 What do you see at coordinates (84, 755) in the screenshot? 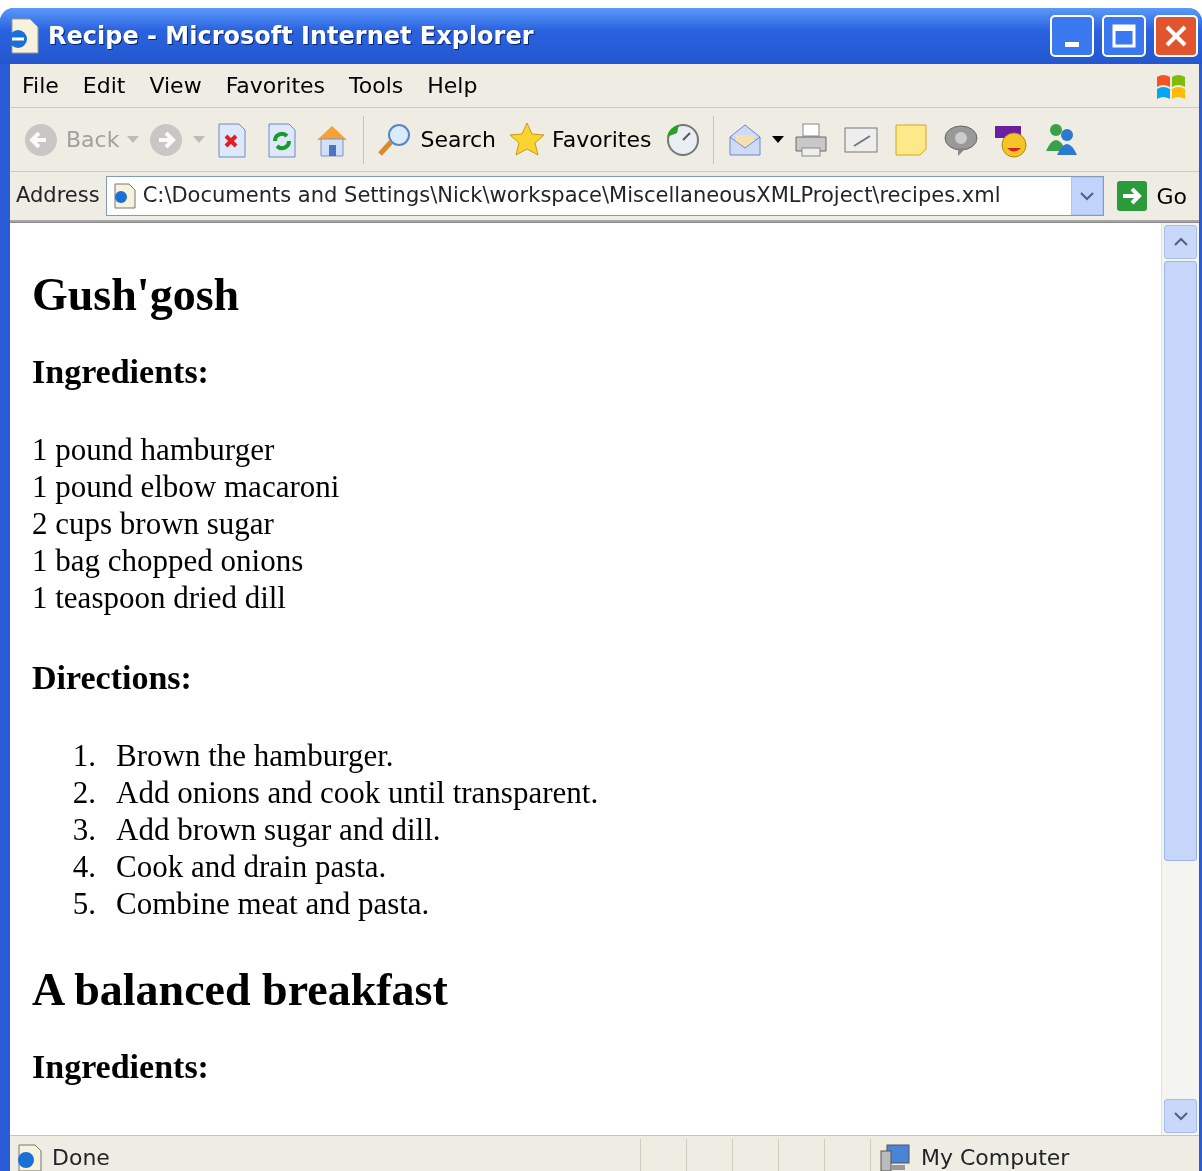
I see `step-number: 1.` at bounding box center [84, 755].